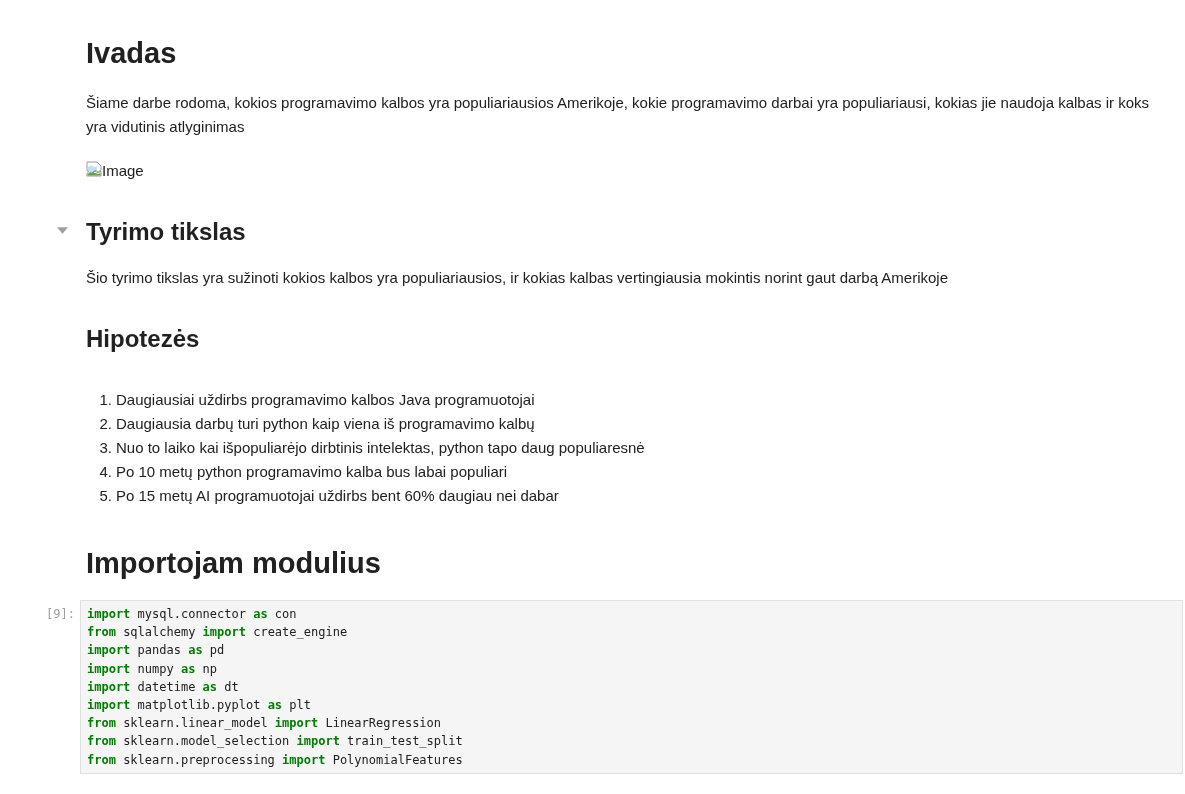 Image resolution: width=1185 pixels, height=794 pixels. What do you see at coordinates (105, 424) in the screenshot?
I see `list-number: 2.` at bounding box center [105, 424].